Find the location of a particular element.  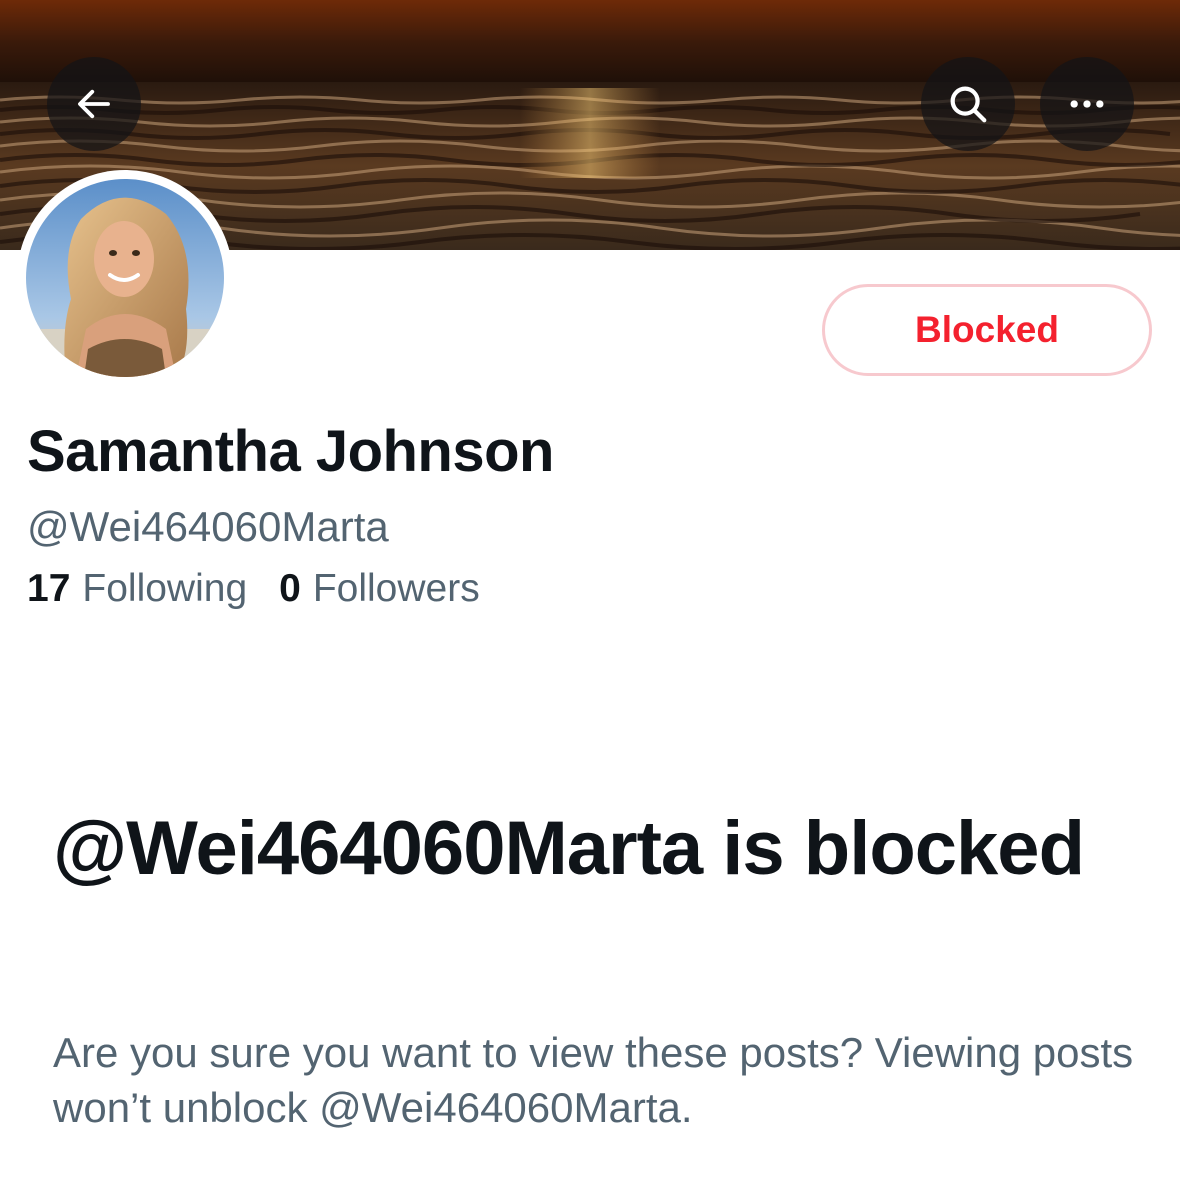

followers-link: 0 Followers is located at coordinates (379, 589).